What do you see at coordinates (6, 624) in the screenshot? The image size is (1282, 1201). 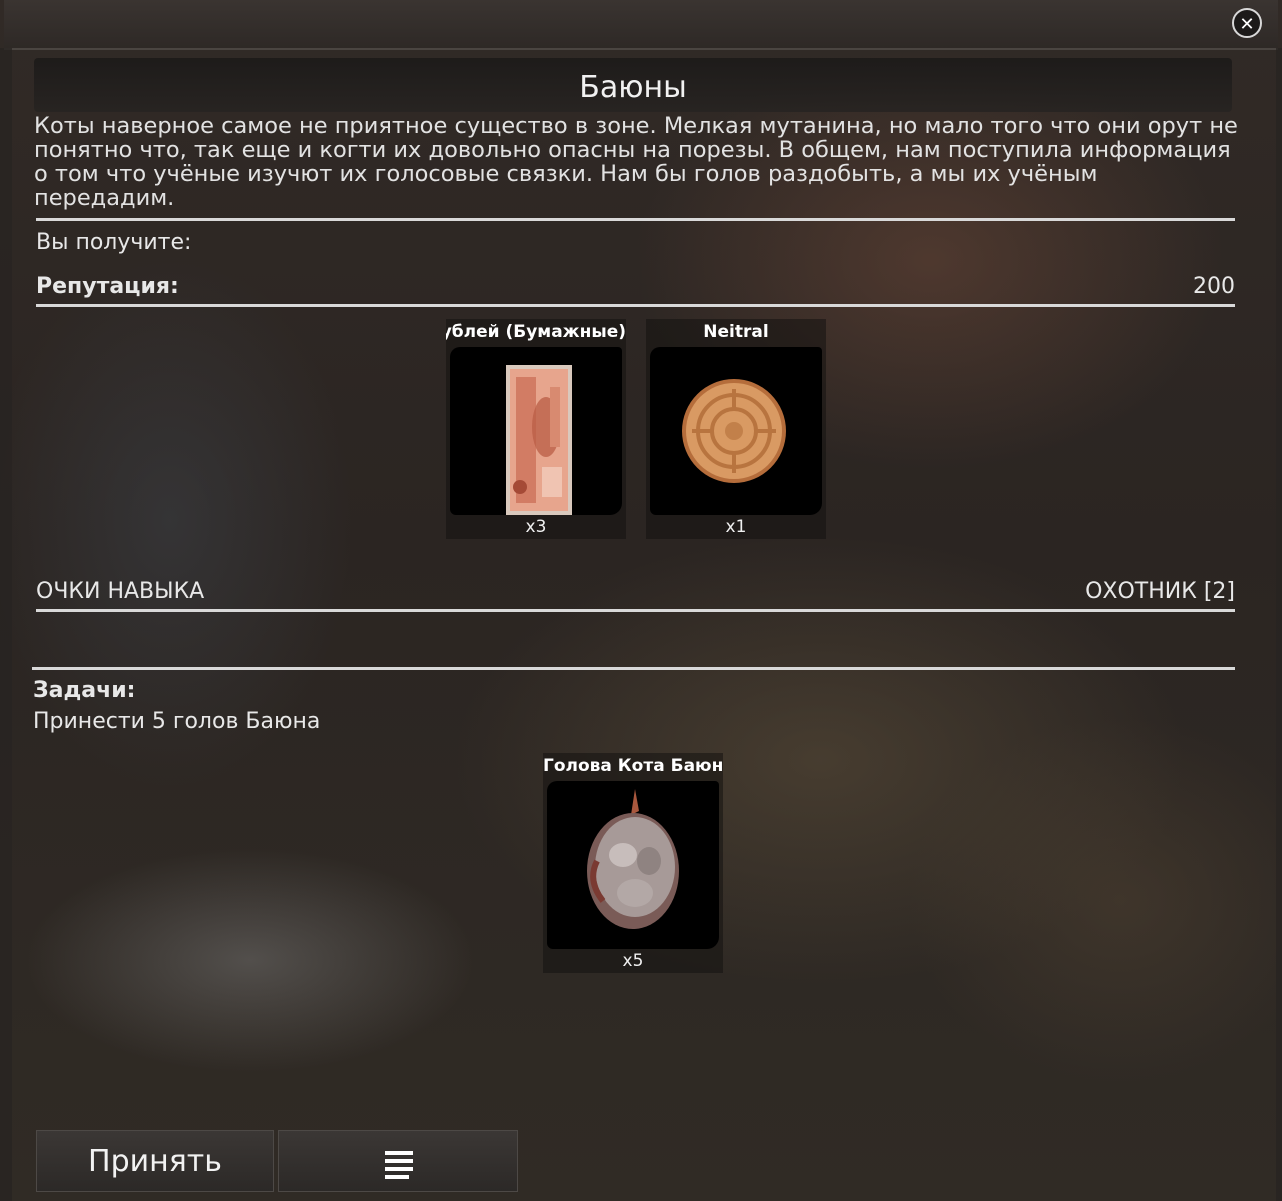 I see `window-left-edge` at bounding box center [6, 624].